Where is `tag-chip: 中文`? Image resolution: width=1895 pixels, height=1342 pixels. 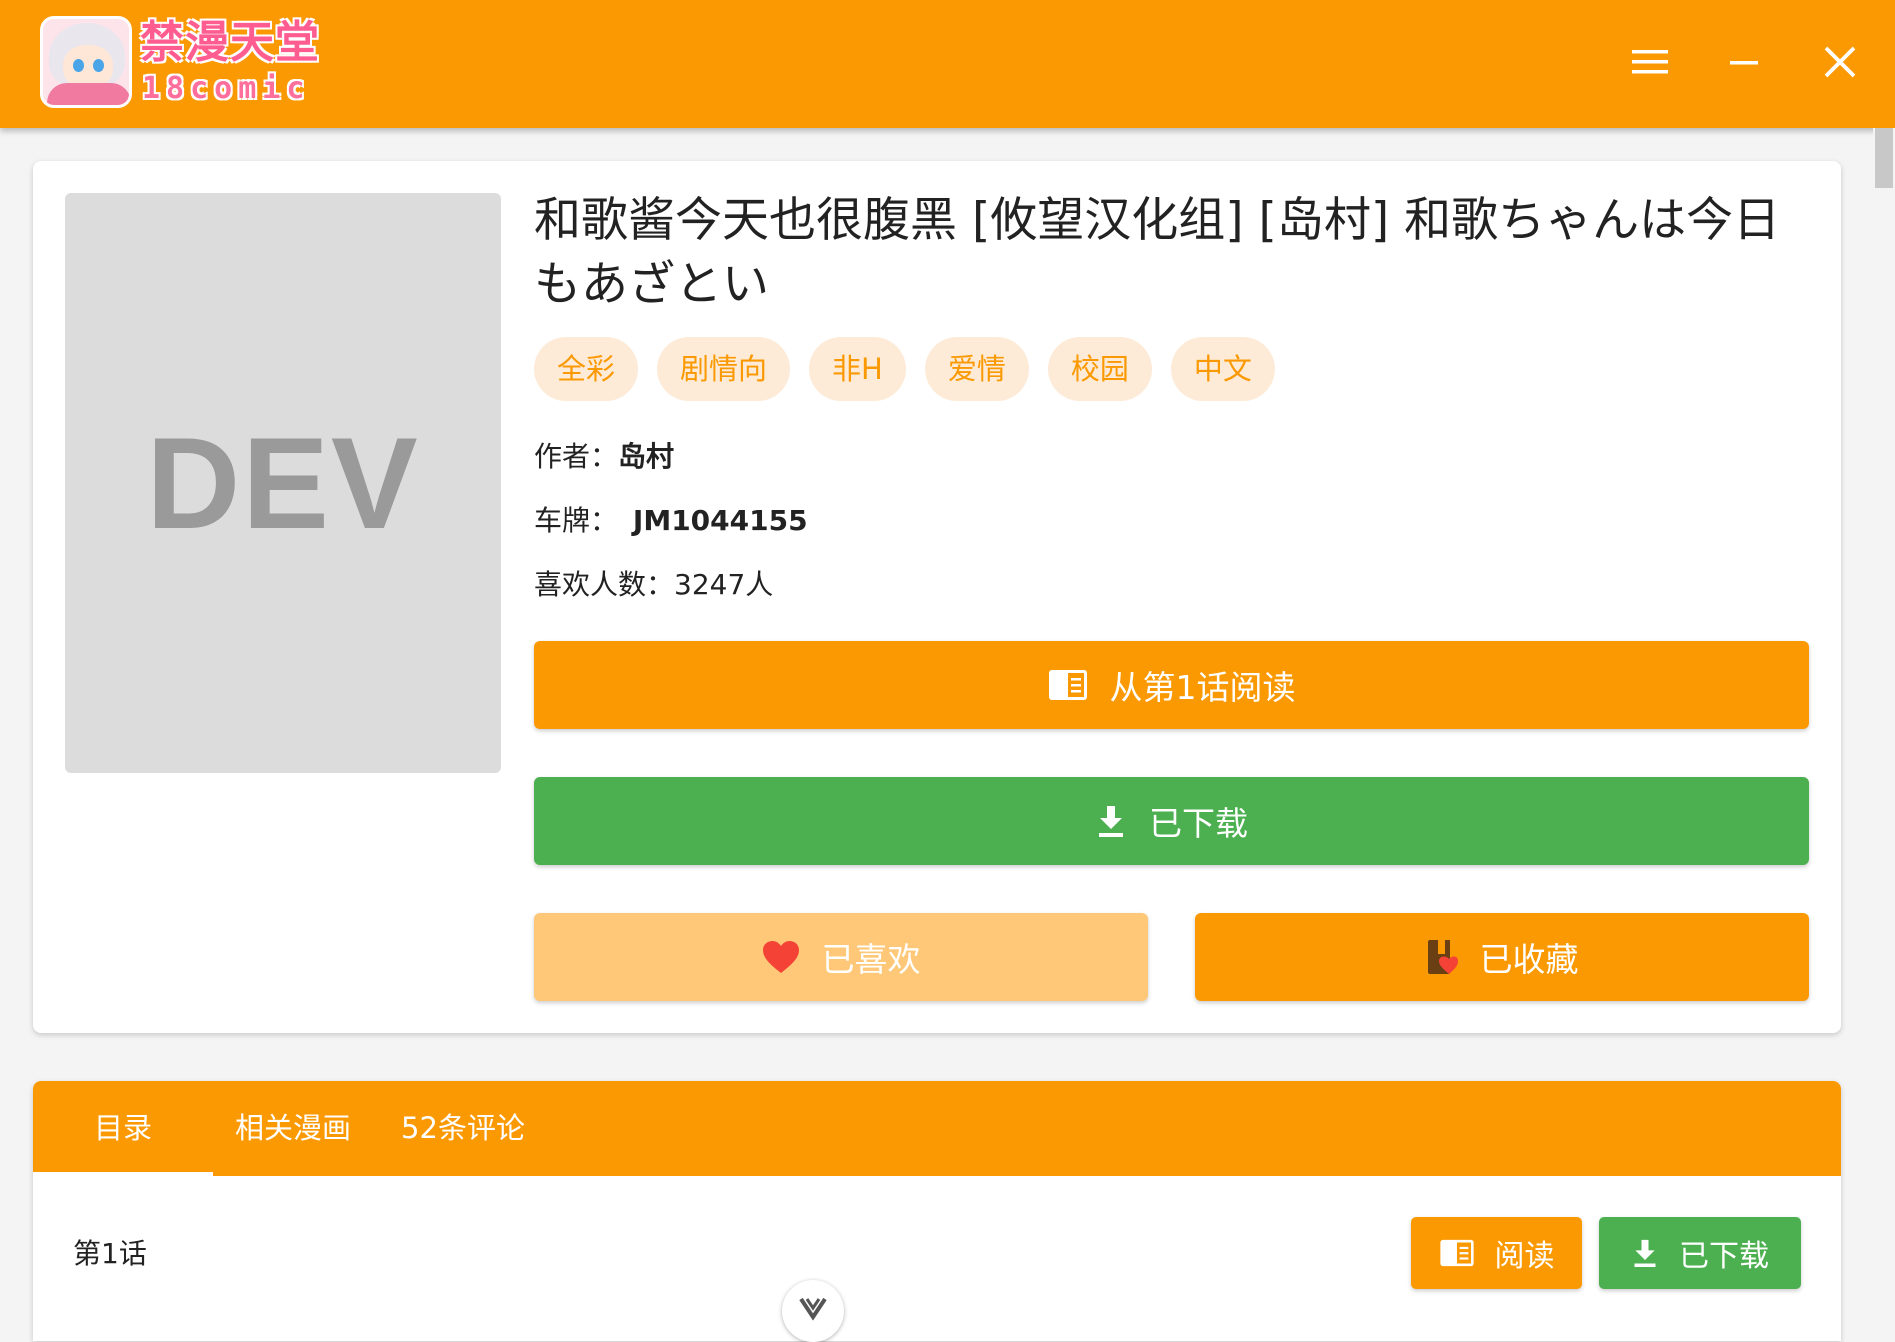 tag-chip: 中文 is located at coordinates (1222, 369).